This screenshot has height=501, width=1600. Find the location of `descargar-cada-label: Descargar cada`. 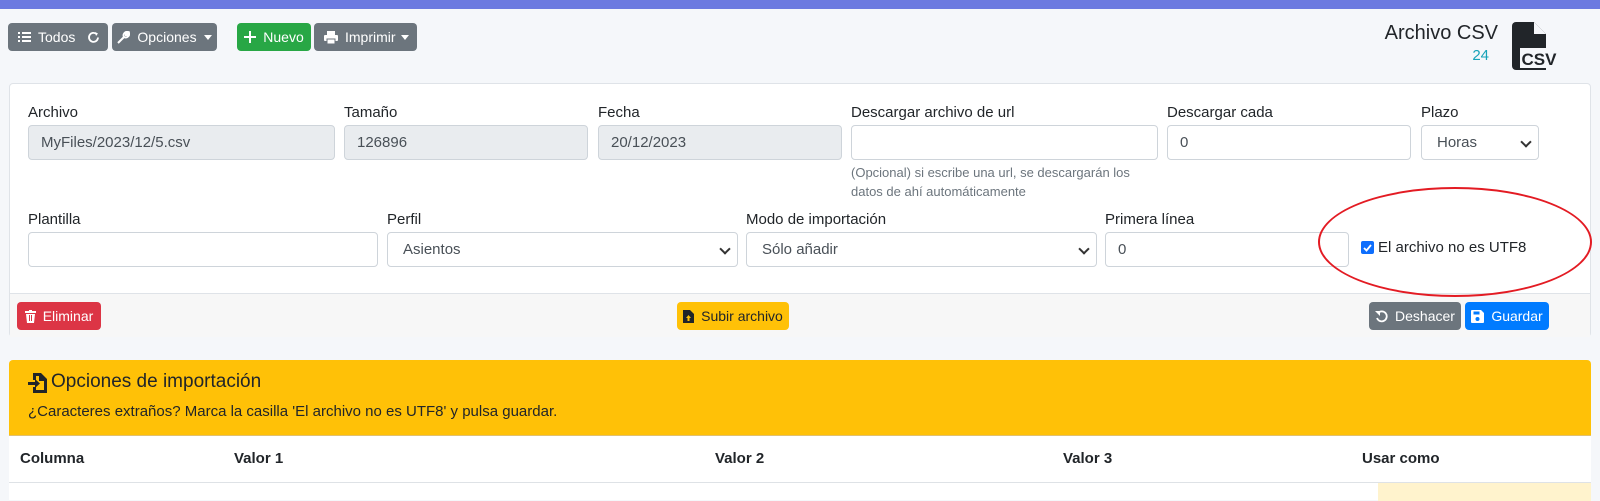

descargar-cada-label: Descargar cada is located at coordinates (1220, 112).